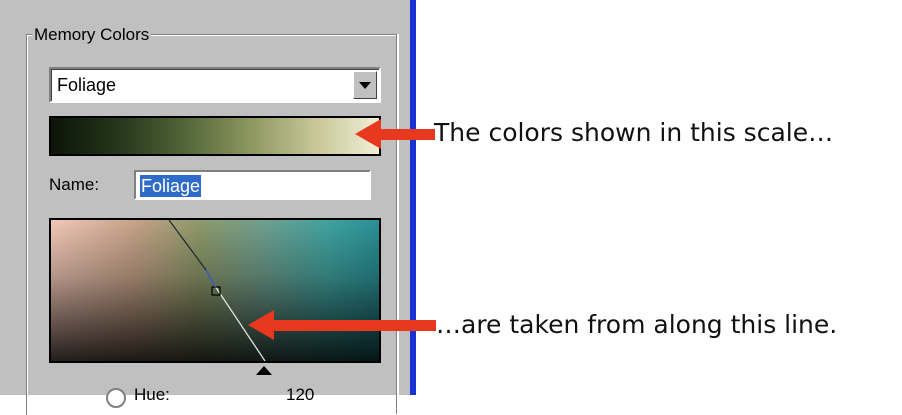  I want to click on chevron-down-icon, so click(365, 85).